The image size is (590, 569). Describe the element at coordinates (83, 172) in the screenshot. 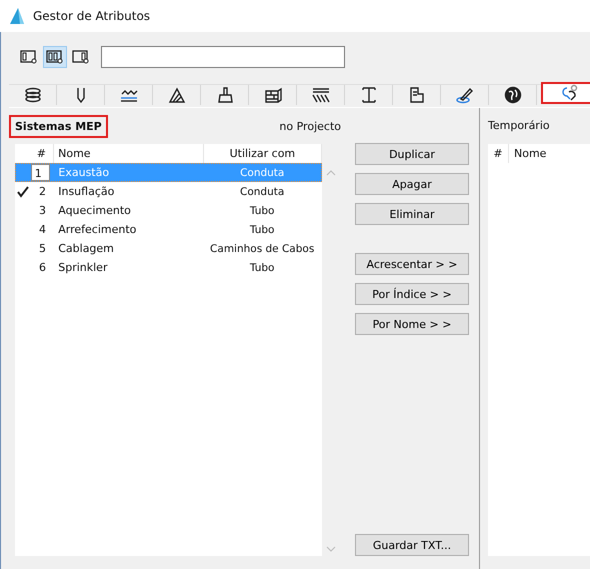

I see `table-cell-text: Exaustão` at that location.